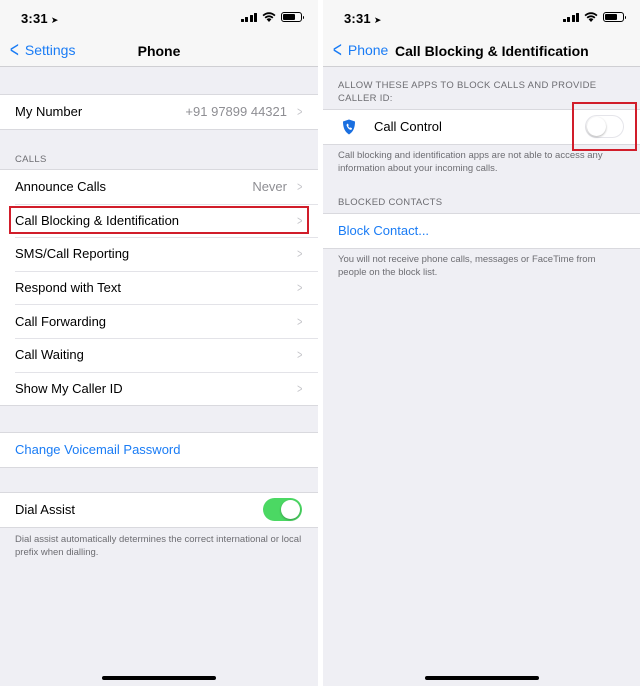 Image resolution: width=640 pixels, height=686 pixels. I want to click on row-label: Call Forwarding, so click(61, 321).